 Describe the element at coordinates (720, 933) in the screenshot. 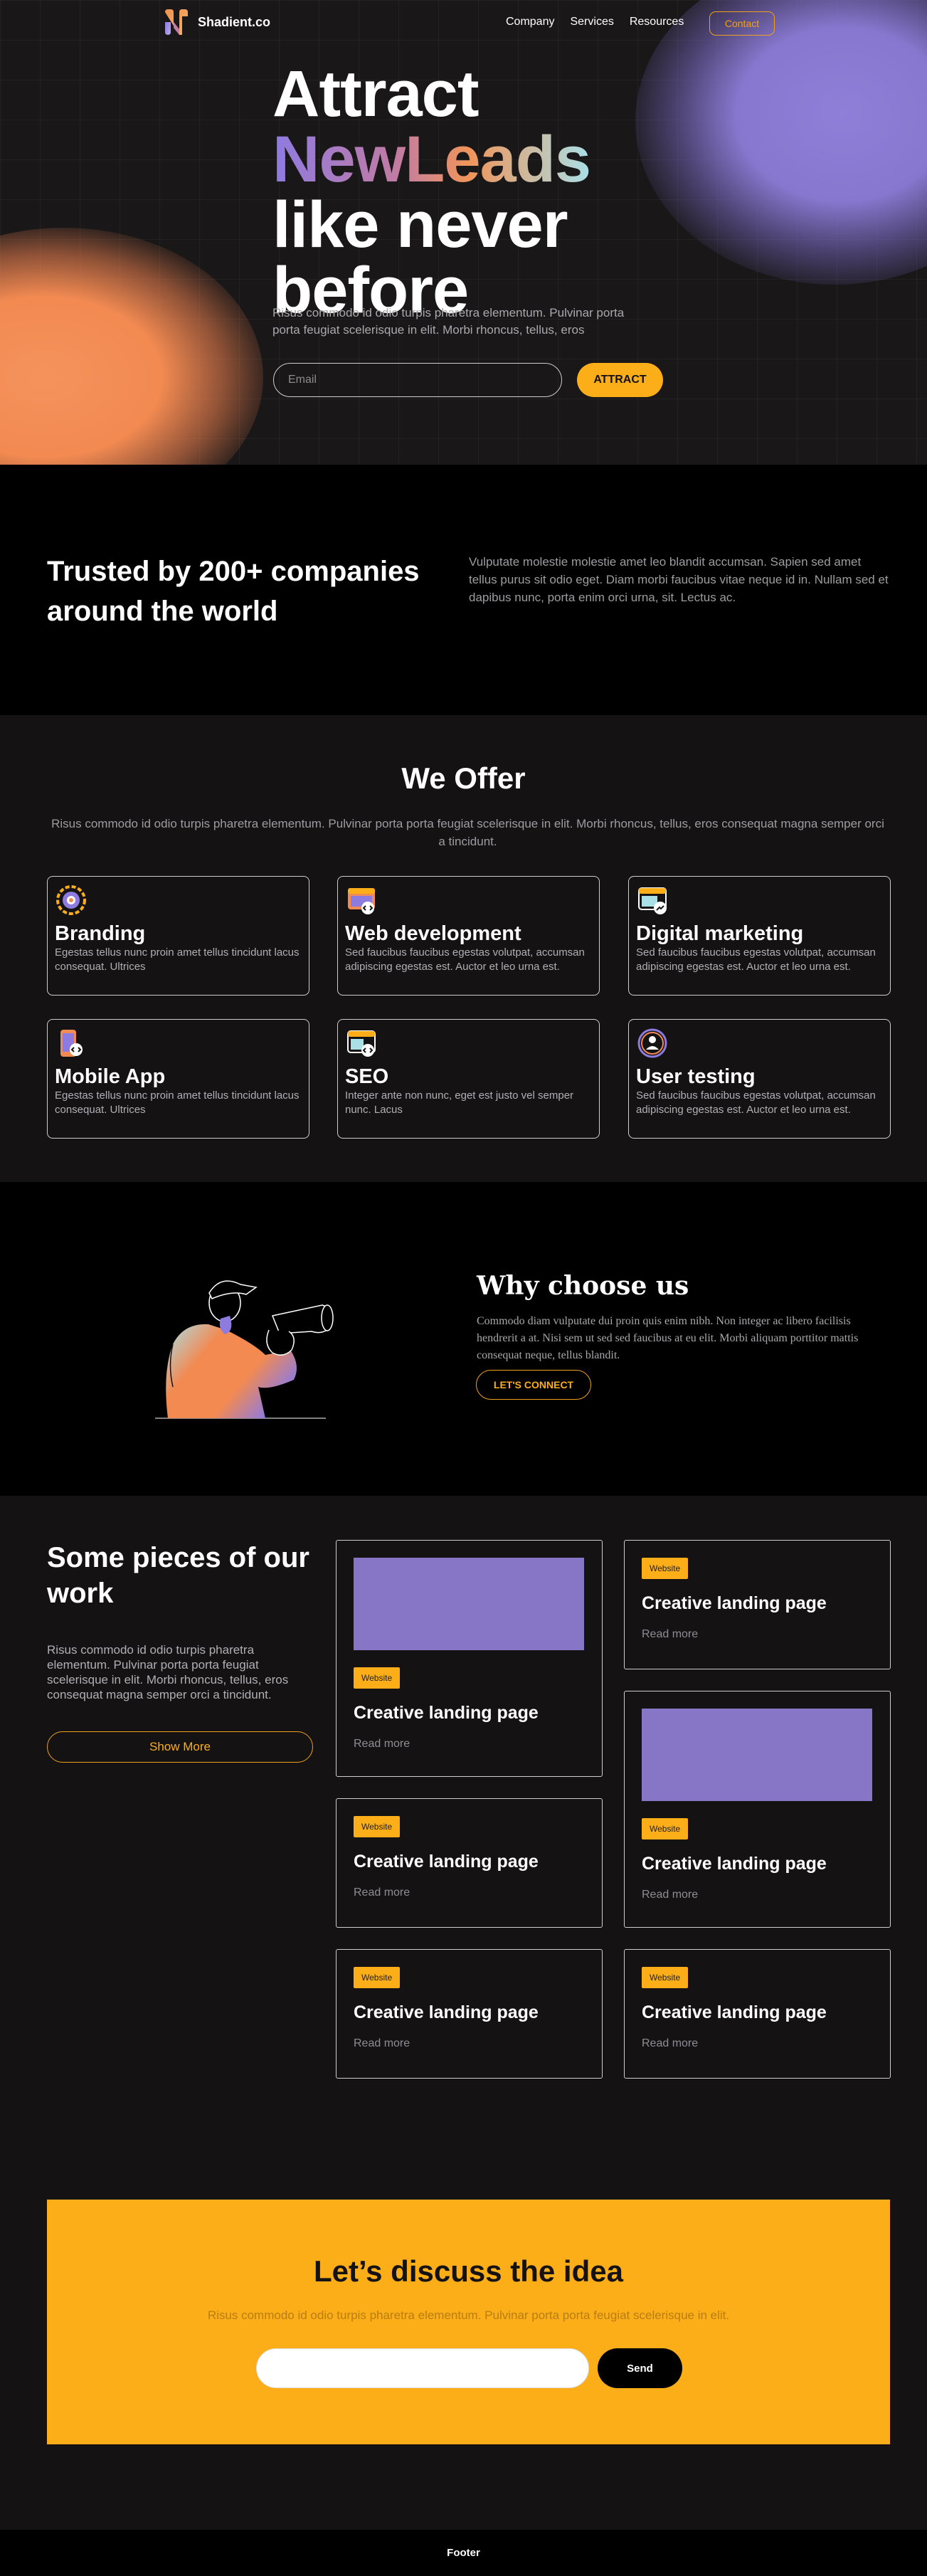

I see `service-card-title: Digital marketing` at that location.